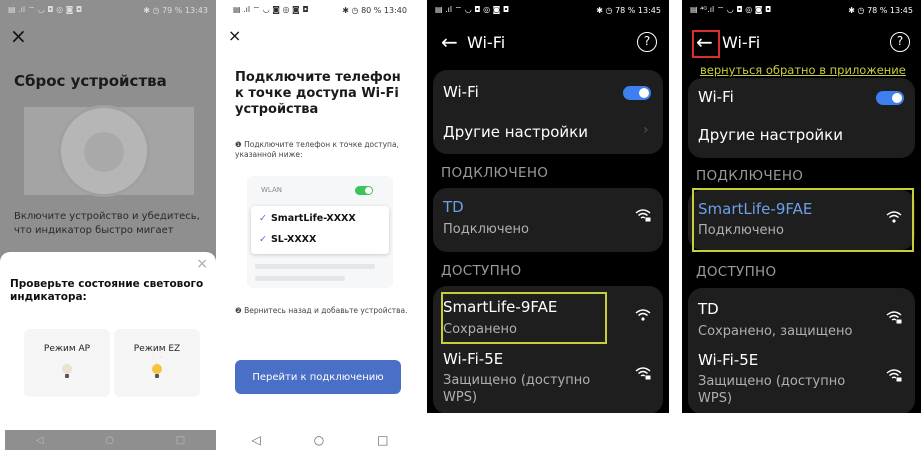  What do you see at coordinates (157, 349) in the screenshot?
I see `mode-ez-label: Режим EZ` at bounding box center [157, 349].